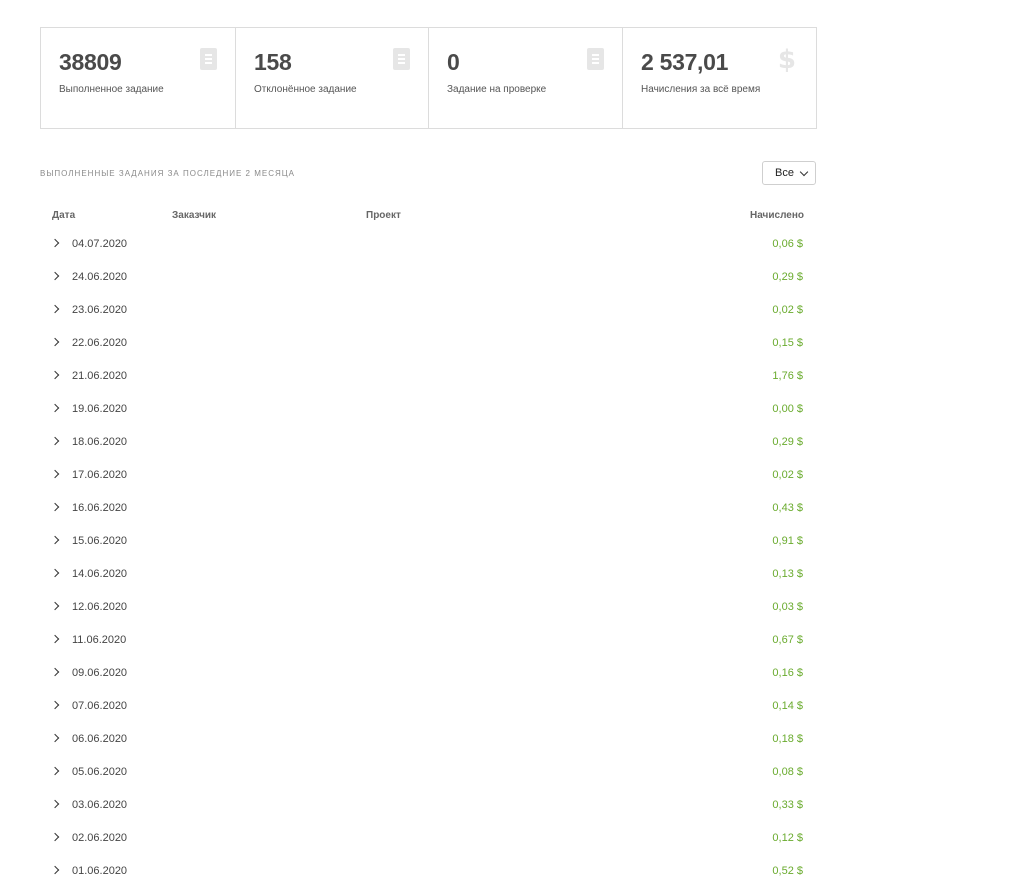 The image size is (1034, 894). What do you see at coordinates (305, 89) in the screenshot?
I see `stat-label: Отклонённое задание` at bounding box center [305, 89].